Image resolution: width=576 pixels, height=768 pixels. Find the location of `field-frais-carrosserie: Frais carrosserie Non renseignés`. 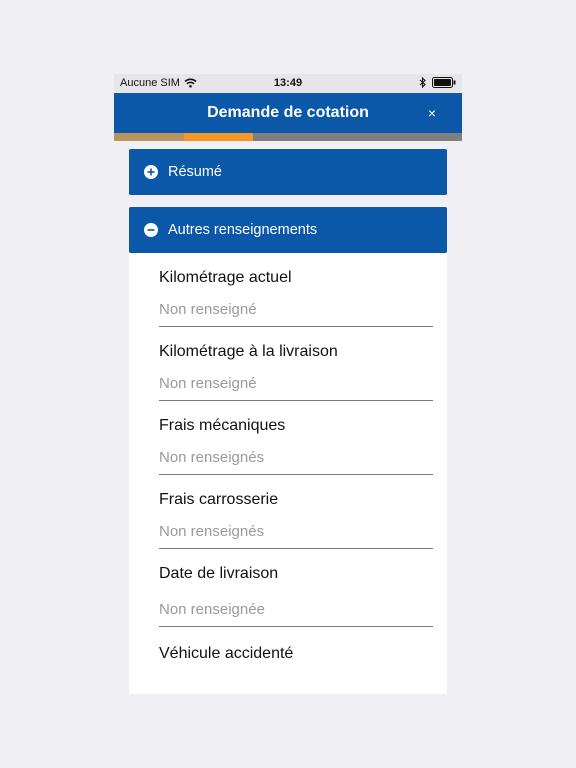

field-frais-carrosserie: Frais carrosserie Non renseignés is located at coordinates (288, 512).